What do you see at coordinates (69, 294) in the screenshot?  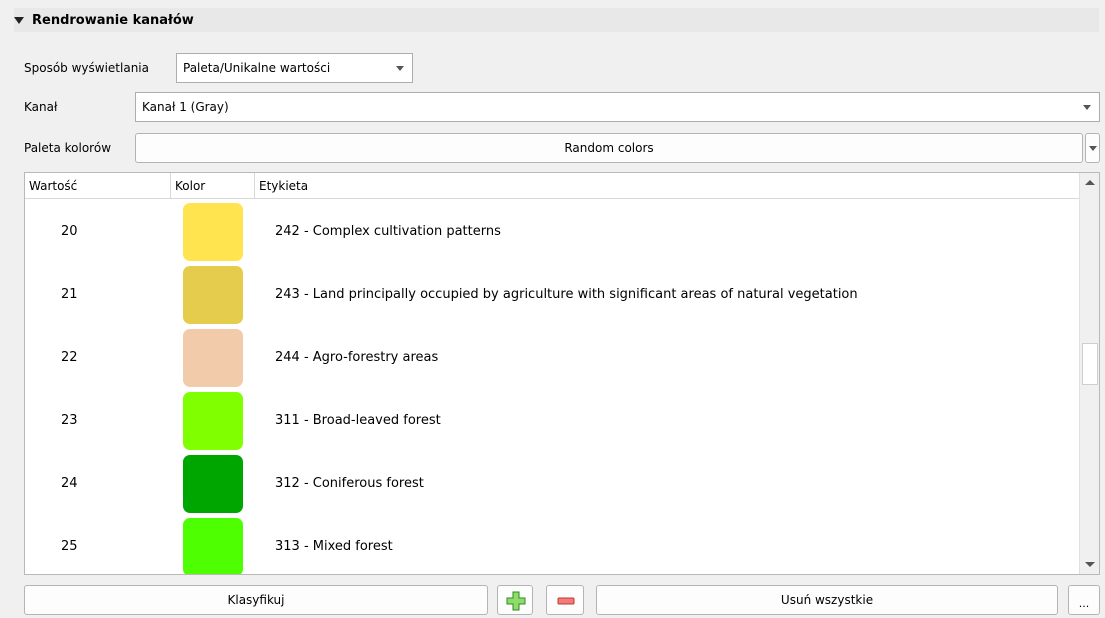 I see `row-value: 21` at bounding box center [69, 294].